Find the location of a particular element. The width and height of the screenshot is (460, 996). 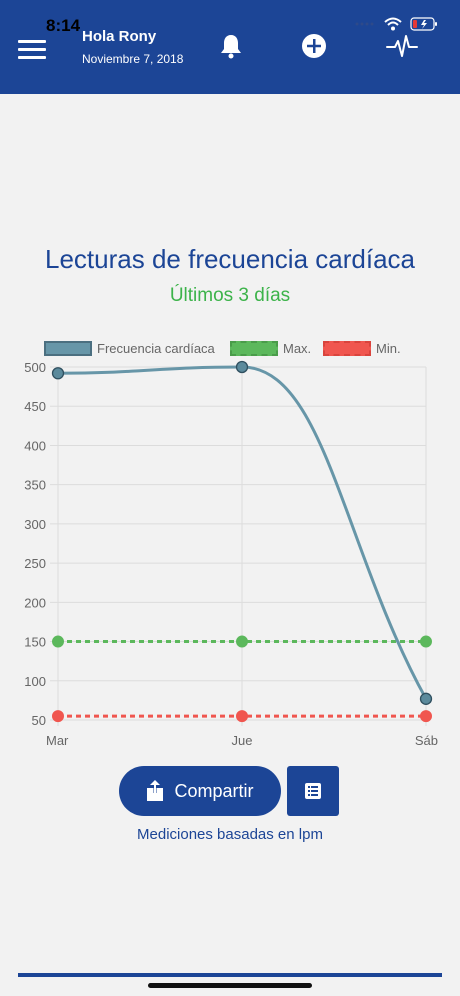

status-time: 8:14 is located at coordinates (63, 25).